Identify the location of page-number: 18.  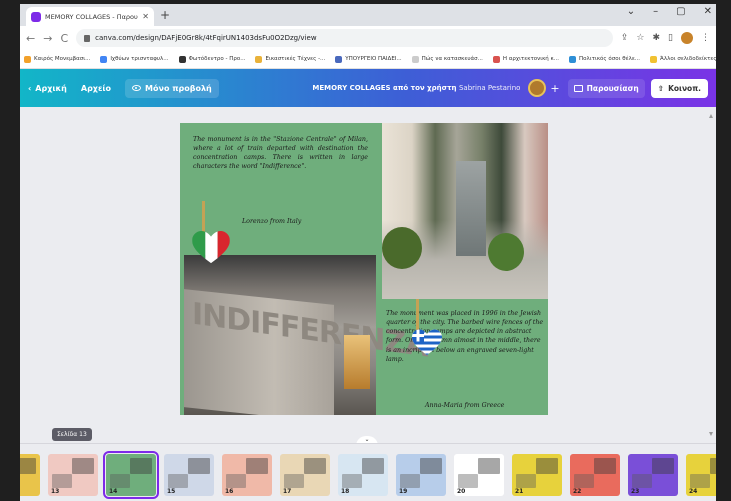
(345, 491).